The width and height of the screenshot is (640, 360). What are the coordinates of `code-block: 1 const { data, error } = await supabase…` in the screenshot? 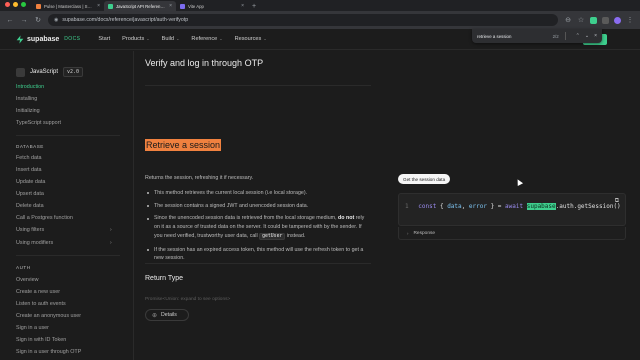 It's located at (512, 209).